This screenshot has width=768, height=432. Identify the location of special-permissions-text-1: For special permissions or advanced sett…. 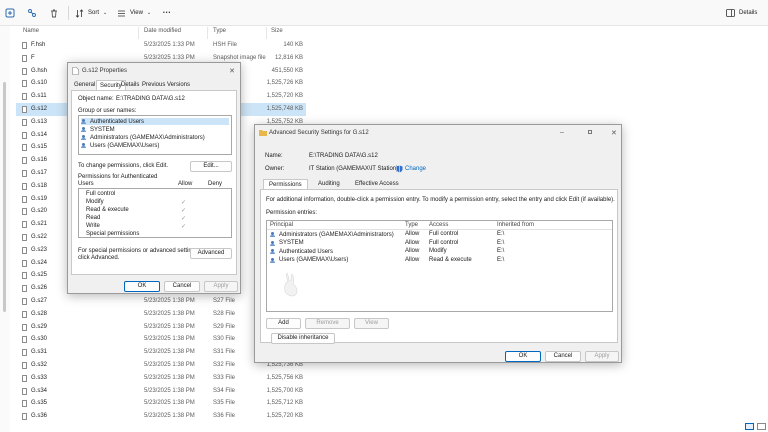
(139, 251).